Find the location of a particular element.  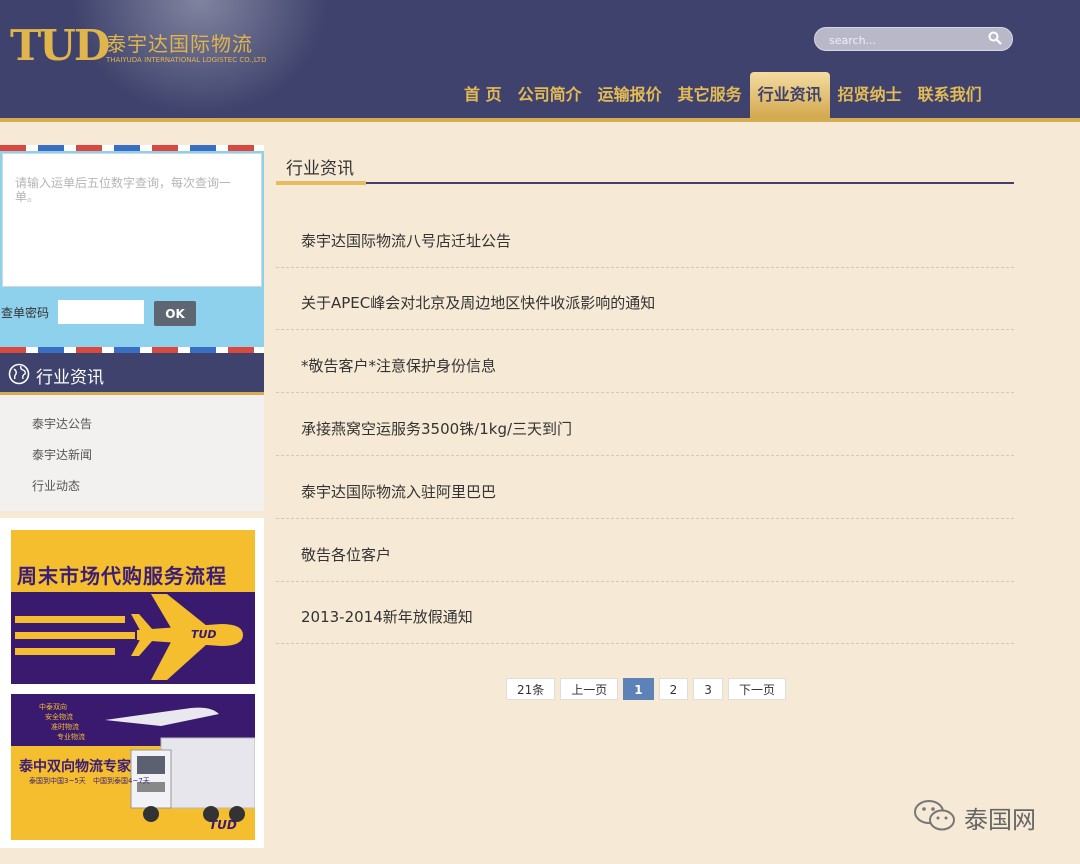

ad2-tag: 专业物流 is located at coordinates (71, 737).